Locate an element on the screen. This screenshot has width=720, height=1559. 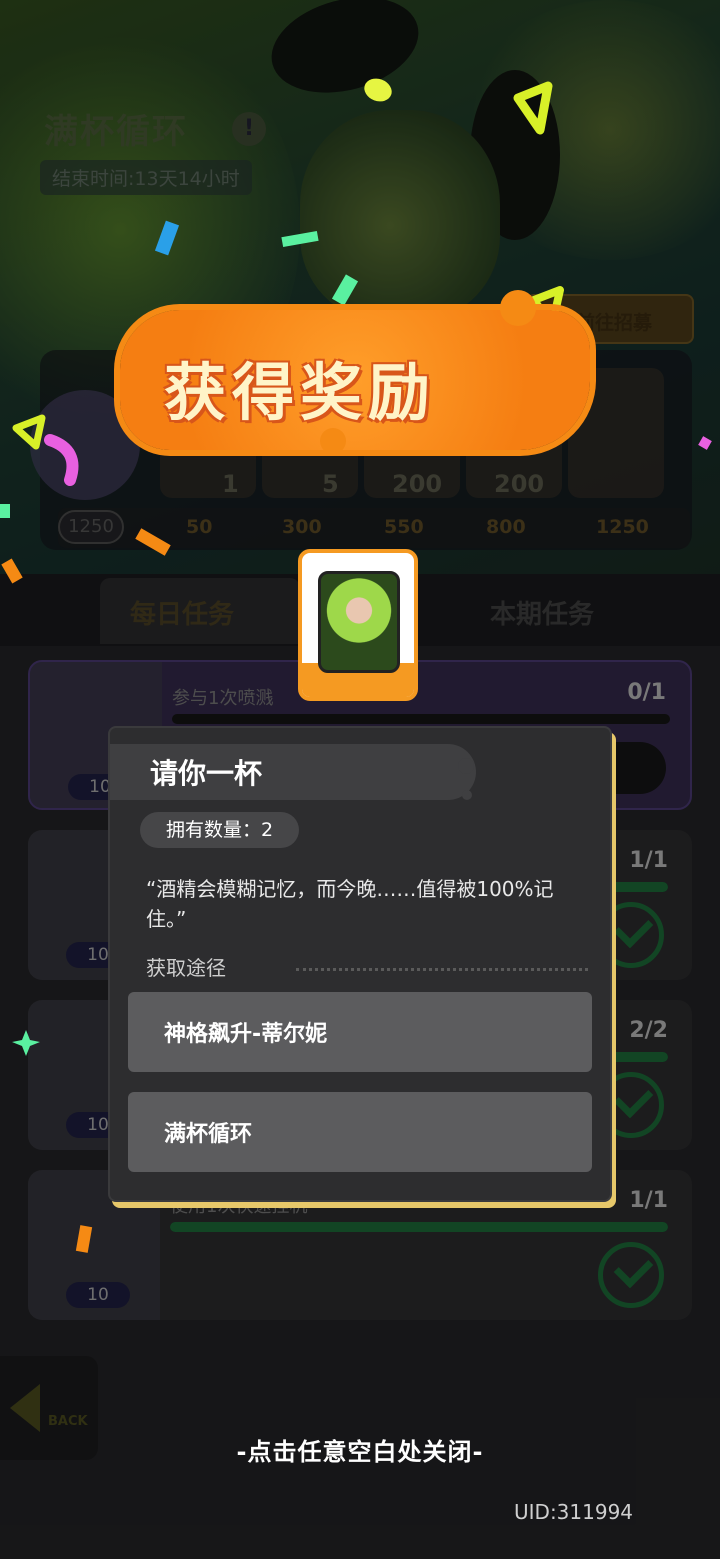
character-card-art is located at coordinates (359, 622).